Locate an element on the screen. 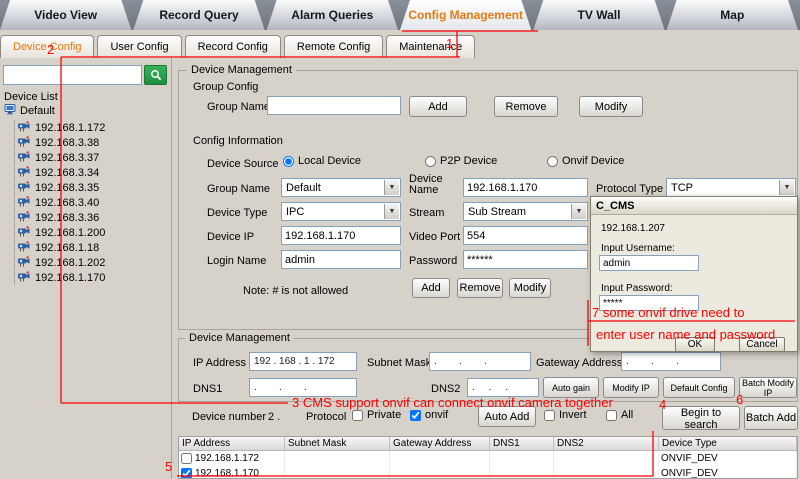 The width and height of the screenshot is (800, 479). tab-map: Map is located at coordinates (732, 15).